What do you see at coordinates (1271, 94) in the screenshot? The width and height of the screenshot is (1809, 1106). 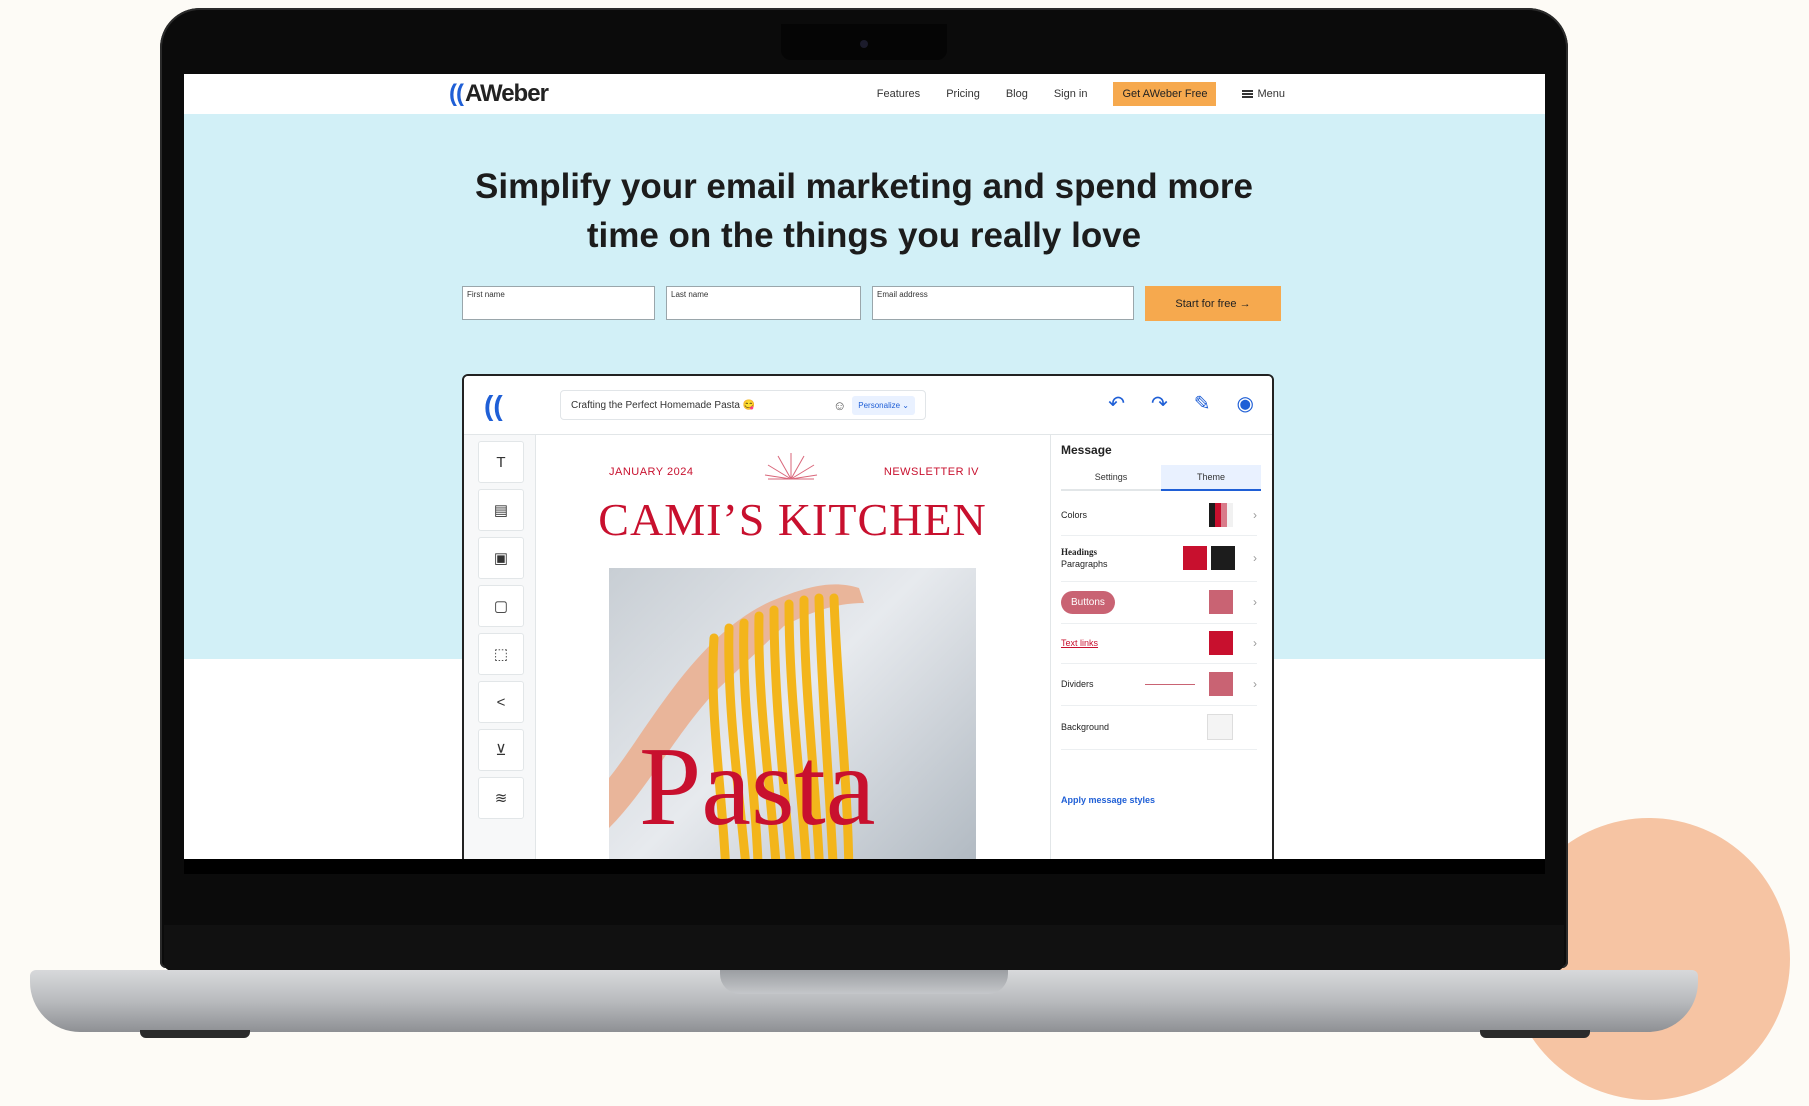 I see `menu-label: Menu` at bounding box center [1271, 94].